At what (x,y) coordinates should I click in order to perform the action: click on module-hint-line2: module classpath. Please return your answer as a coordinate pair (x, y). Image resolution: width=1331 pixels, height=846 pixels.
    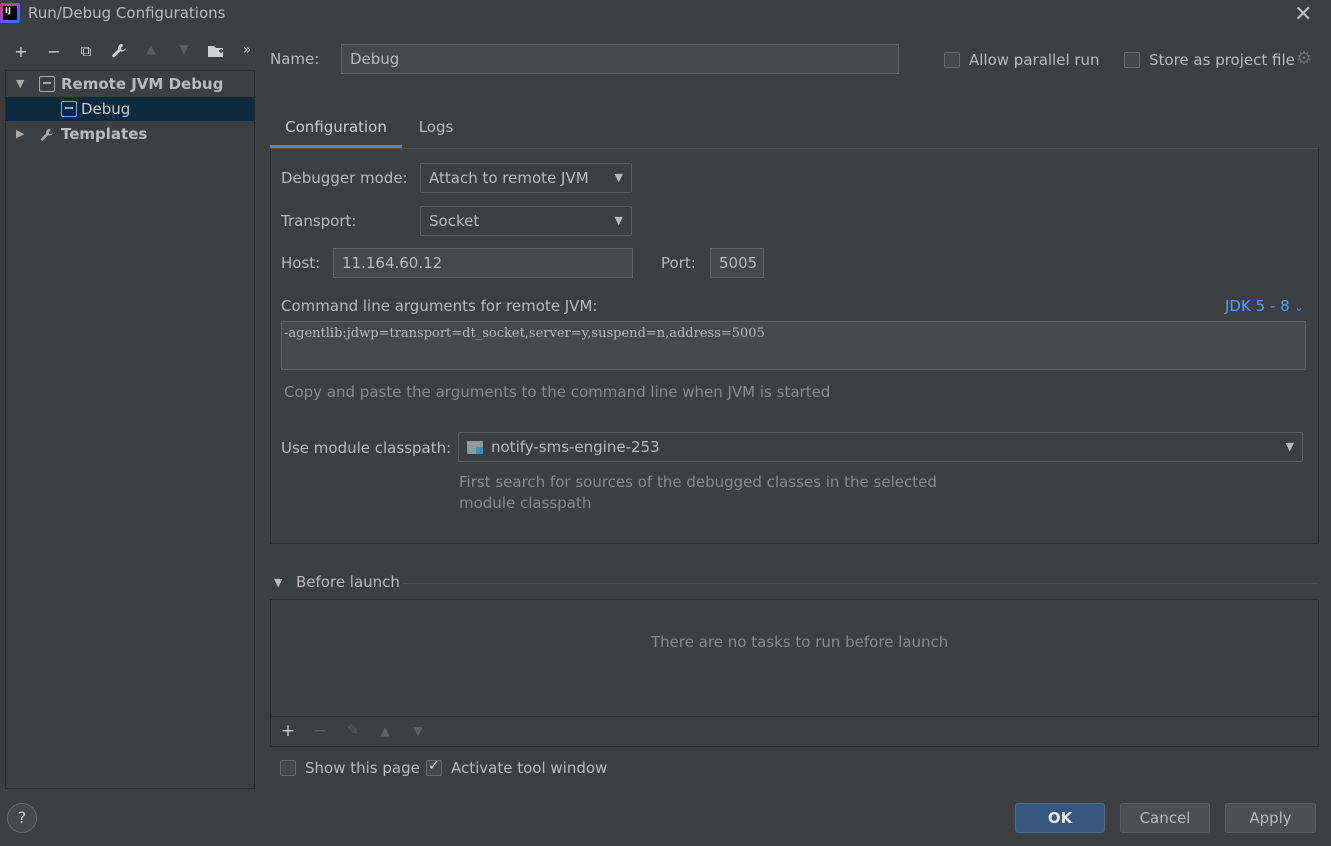
    Looking at the image, I should click on (525, 503).